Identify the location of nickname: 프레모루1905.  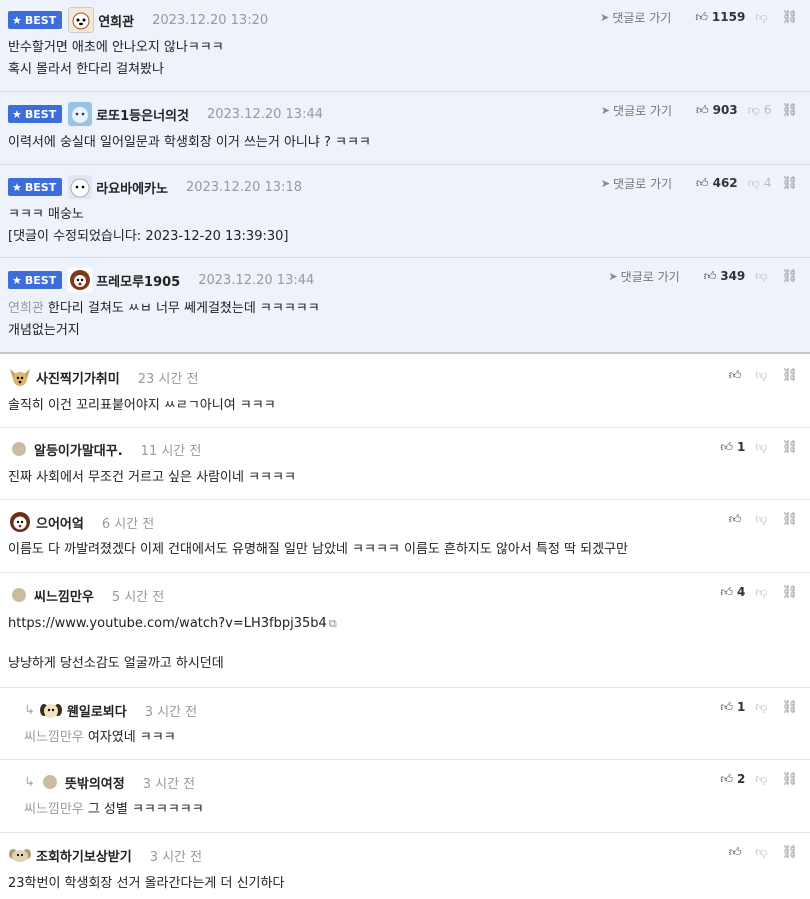
(138, 280).